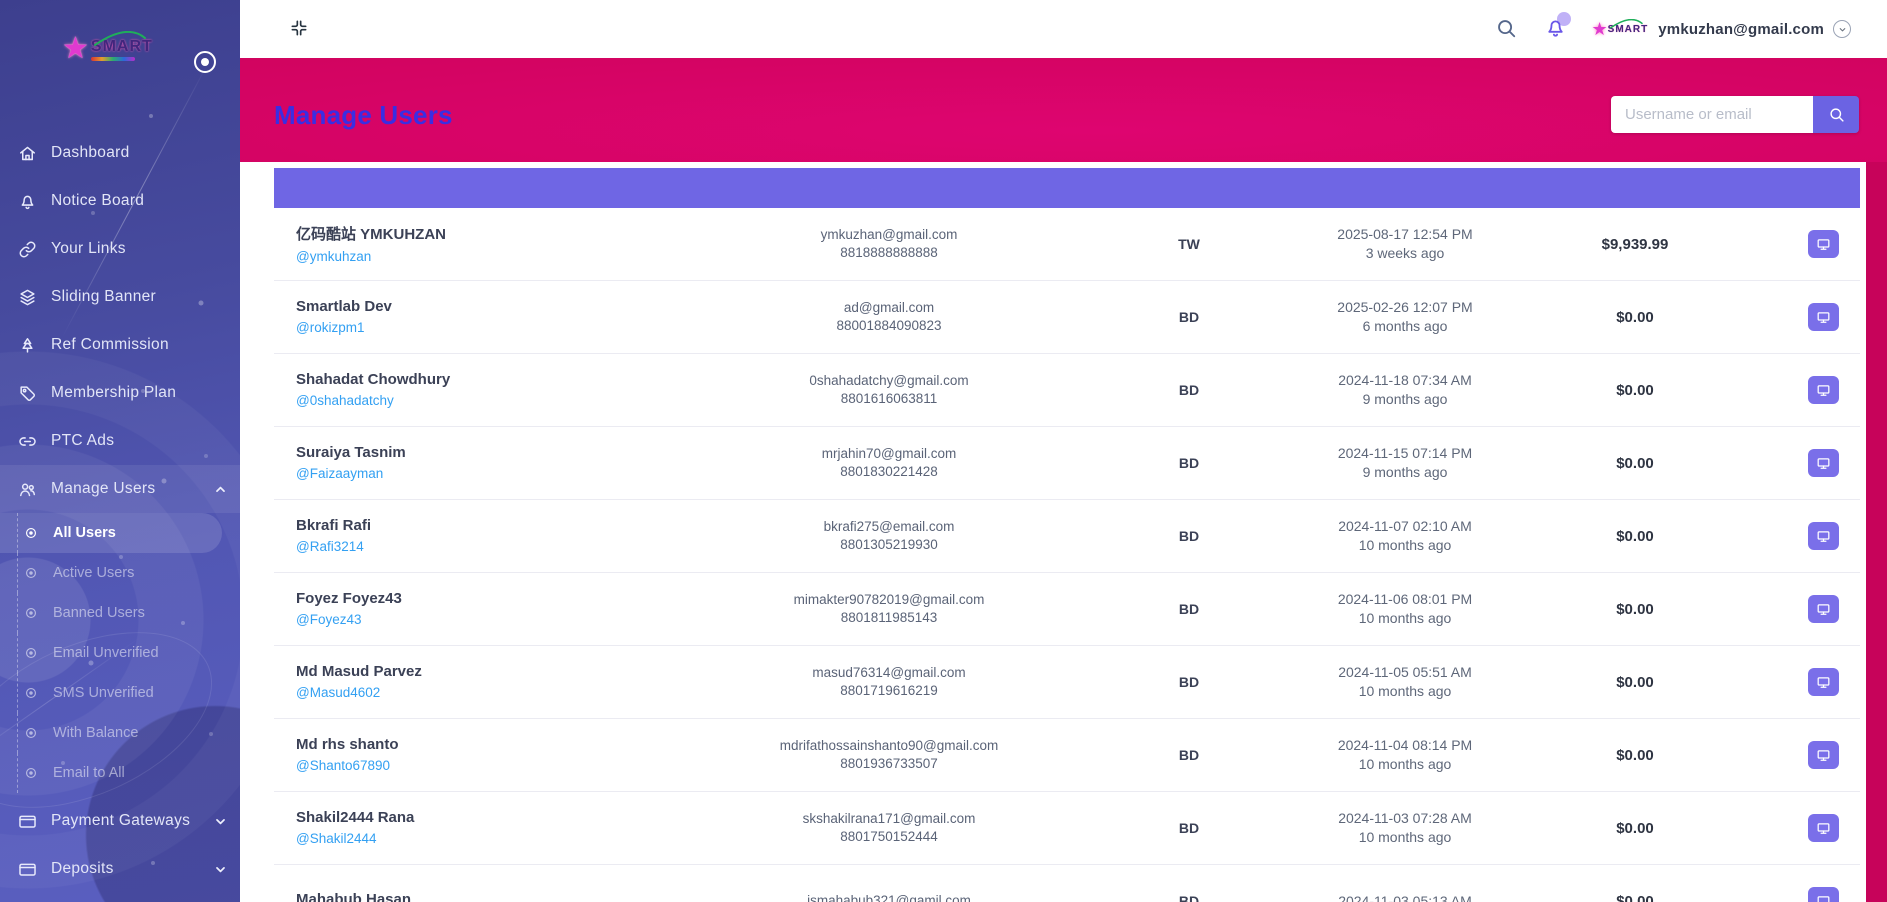 The height and width of the screenshot is (902, 1887). What do you see at coordinates (1754, 29) in the screenshot?
I see `account-menu: ymkuzhan@gmail.com` at bounding box center [1754, 29].